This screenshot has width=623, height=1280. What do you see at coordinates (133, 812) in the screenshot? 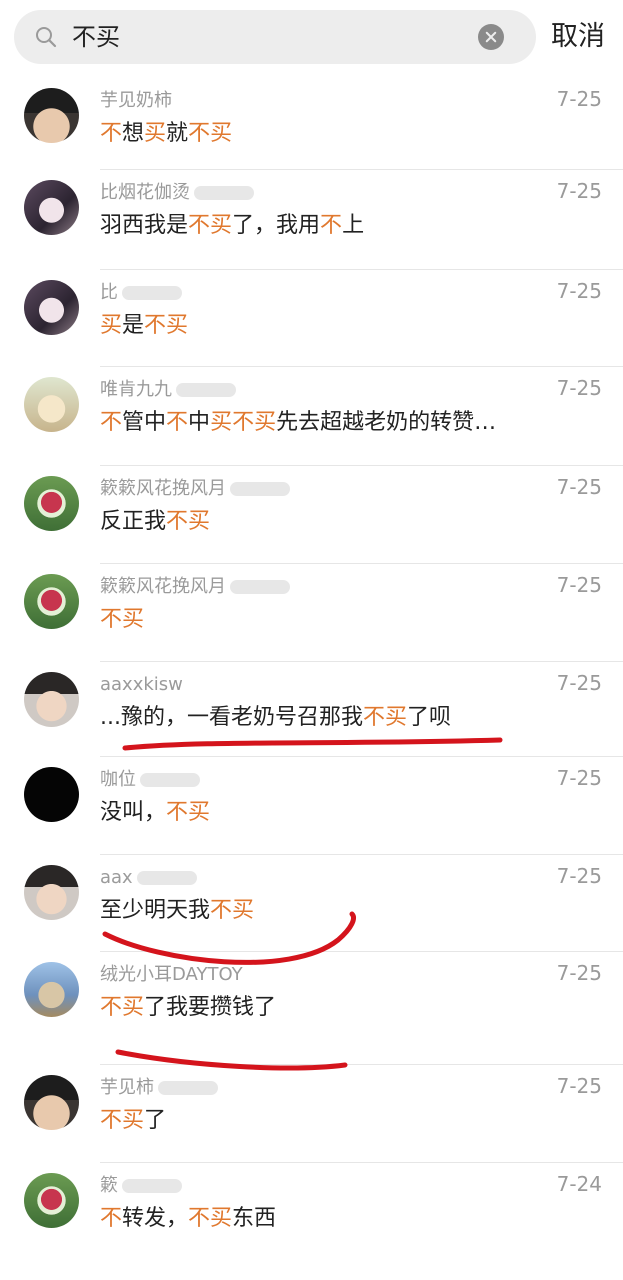
I see `message-segment: 没叫，` at bounding box center [133, 812].